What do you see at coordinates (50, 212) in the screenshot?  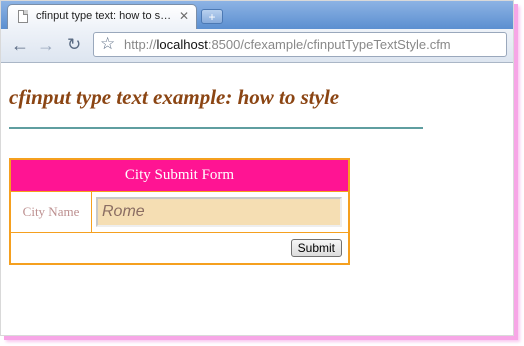 I see `city-name-label: City Name` at bounding box center [50, 212].